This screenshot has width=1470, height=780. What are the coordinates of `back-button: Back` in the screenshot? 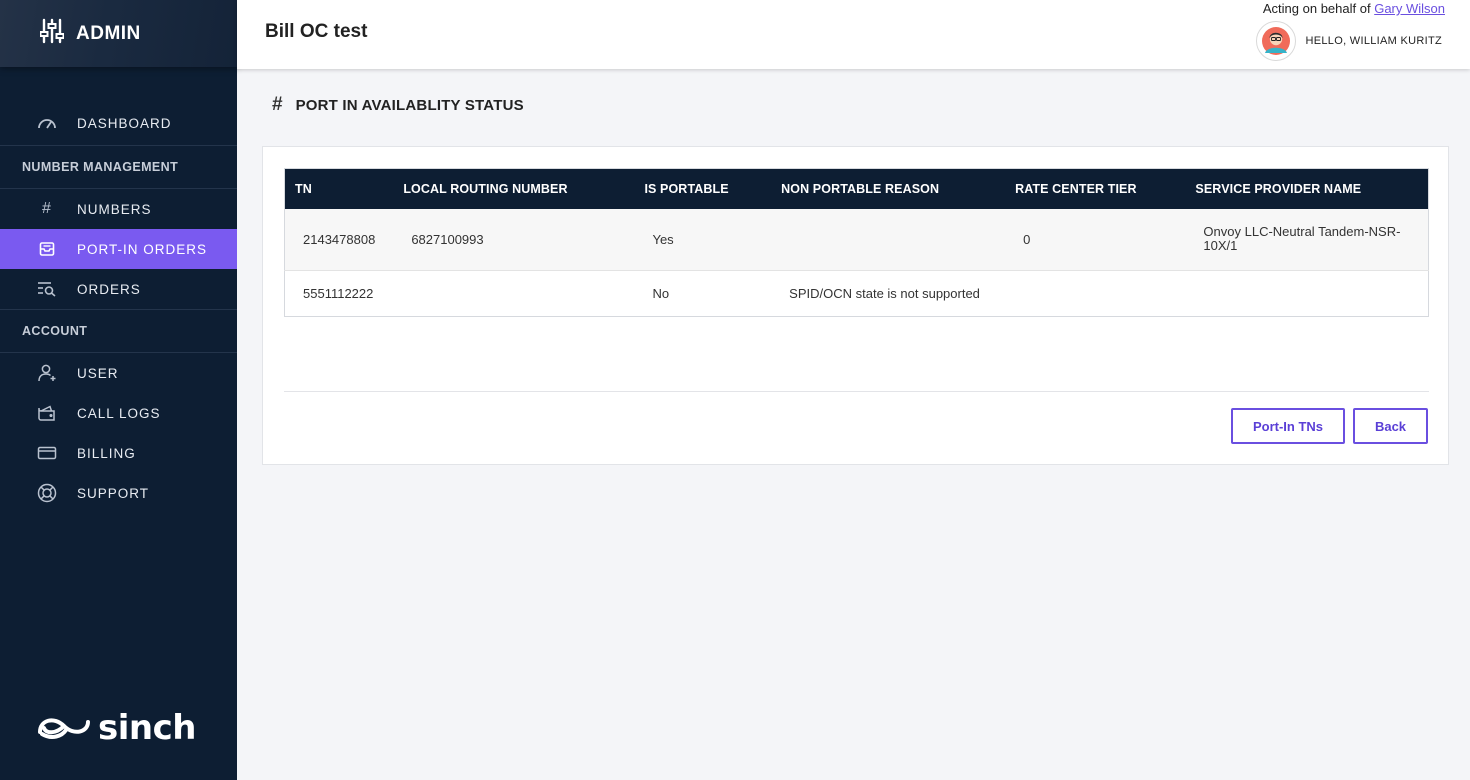 It's located at (1390, 426).